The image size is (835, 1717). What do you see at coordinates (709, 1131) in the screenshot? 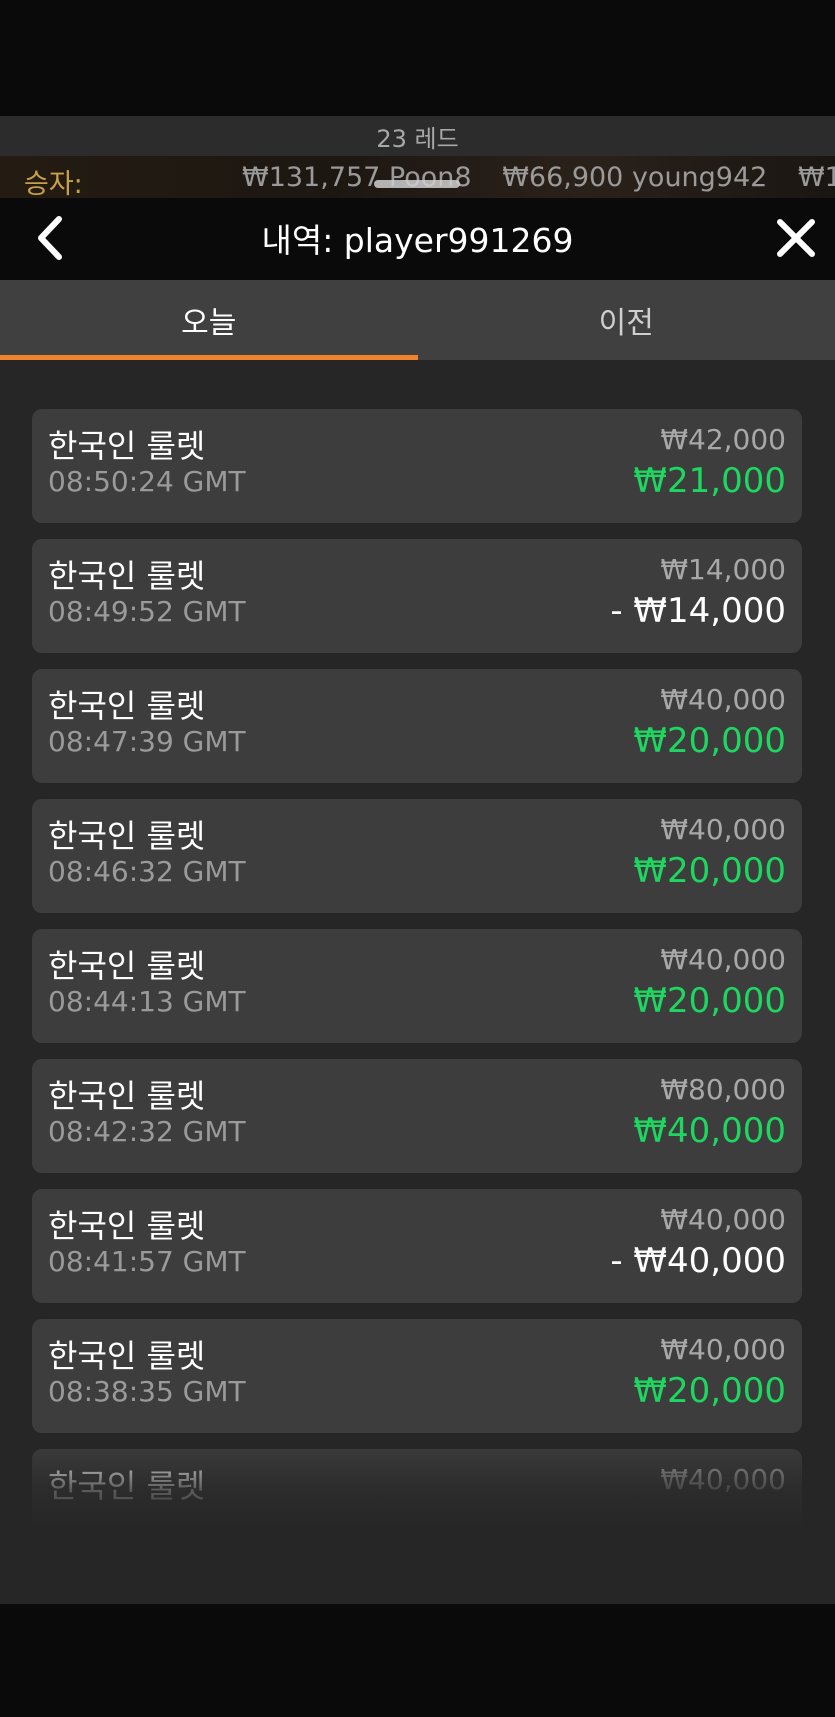
I see `row-result-amount: ₩40,000` at bounding box center [709, 1131].